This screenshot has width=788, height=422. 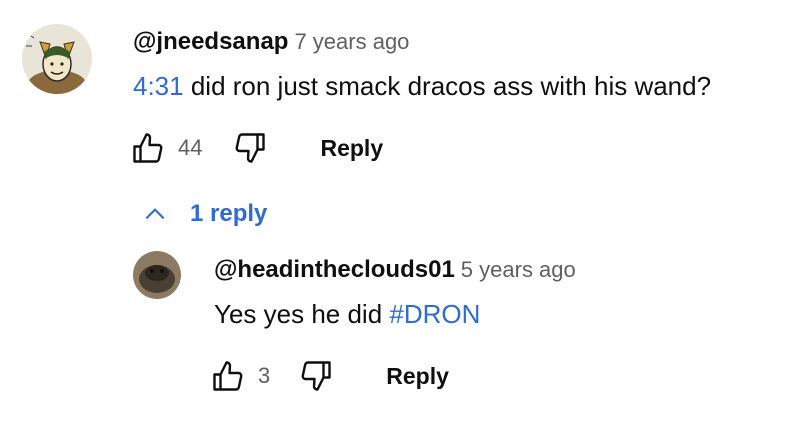 What do you see at coordinates (190, 147) in the screenshot?
I see `like-count: 44` at bounding box center [190, 147].